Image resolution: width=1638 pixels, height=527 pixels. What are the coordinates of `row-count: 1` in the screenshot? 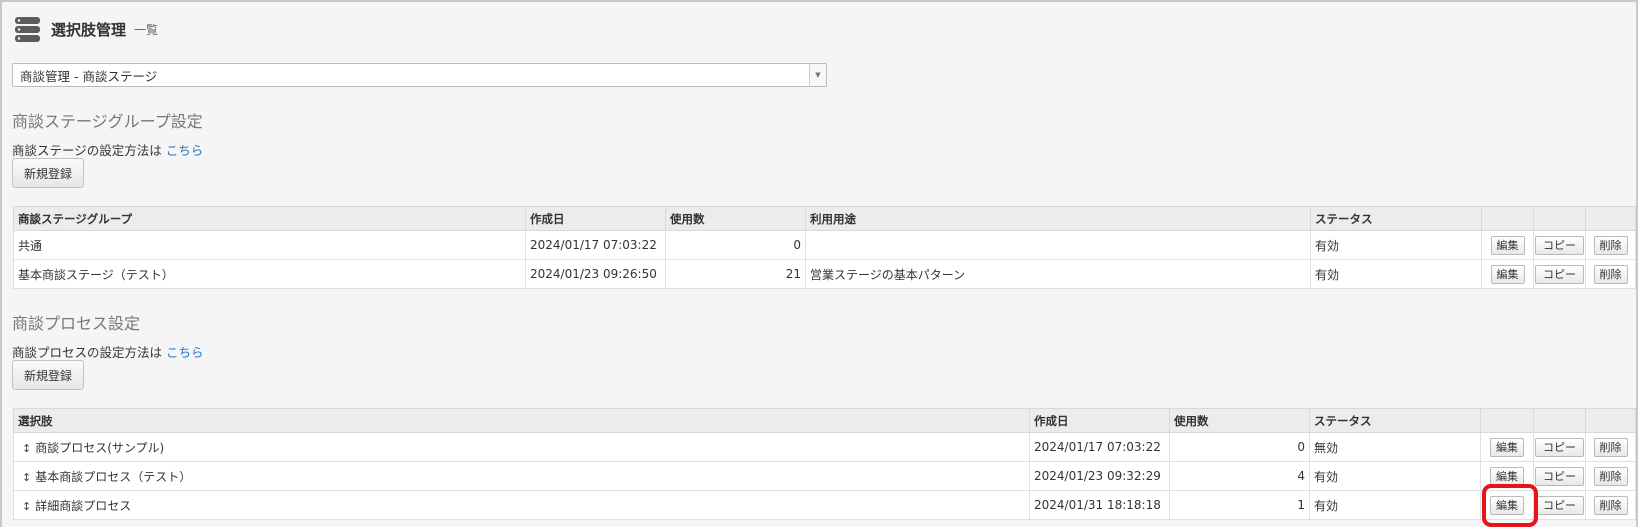 It's located at (1239, 505).